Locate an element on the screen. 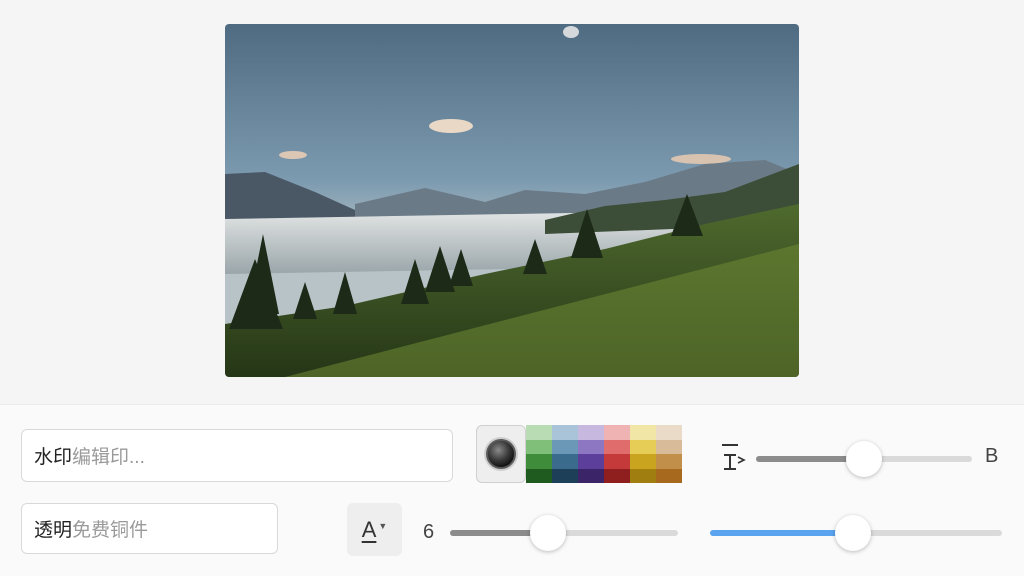 The height and width of the screenshot is (576, 1024). transparency-value: 透明 is located at coordinates (53, 530).